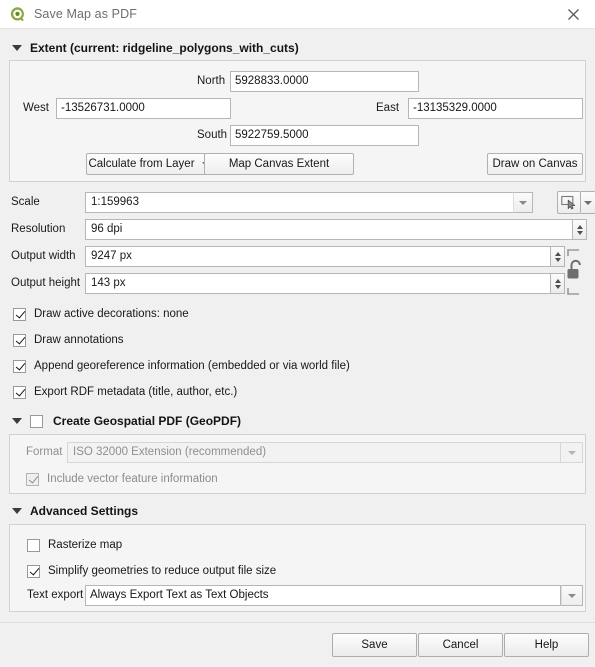 This screenshot has width=595, height=667. Describe the element at coordinates (32, 479) in the screenshot. I see `checkbox-include-vector-feature-info` at that location.